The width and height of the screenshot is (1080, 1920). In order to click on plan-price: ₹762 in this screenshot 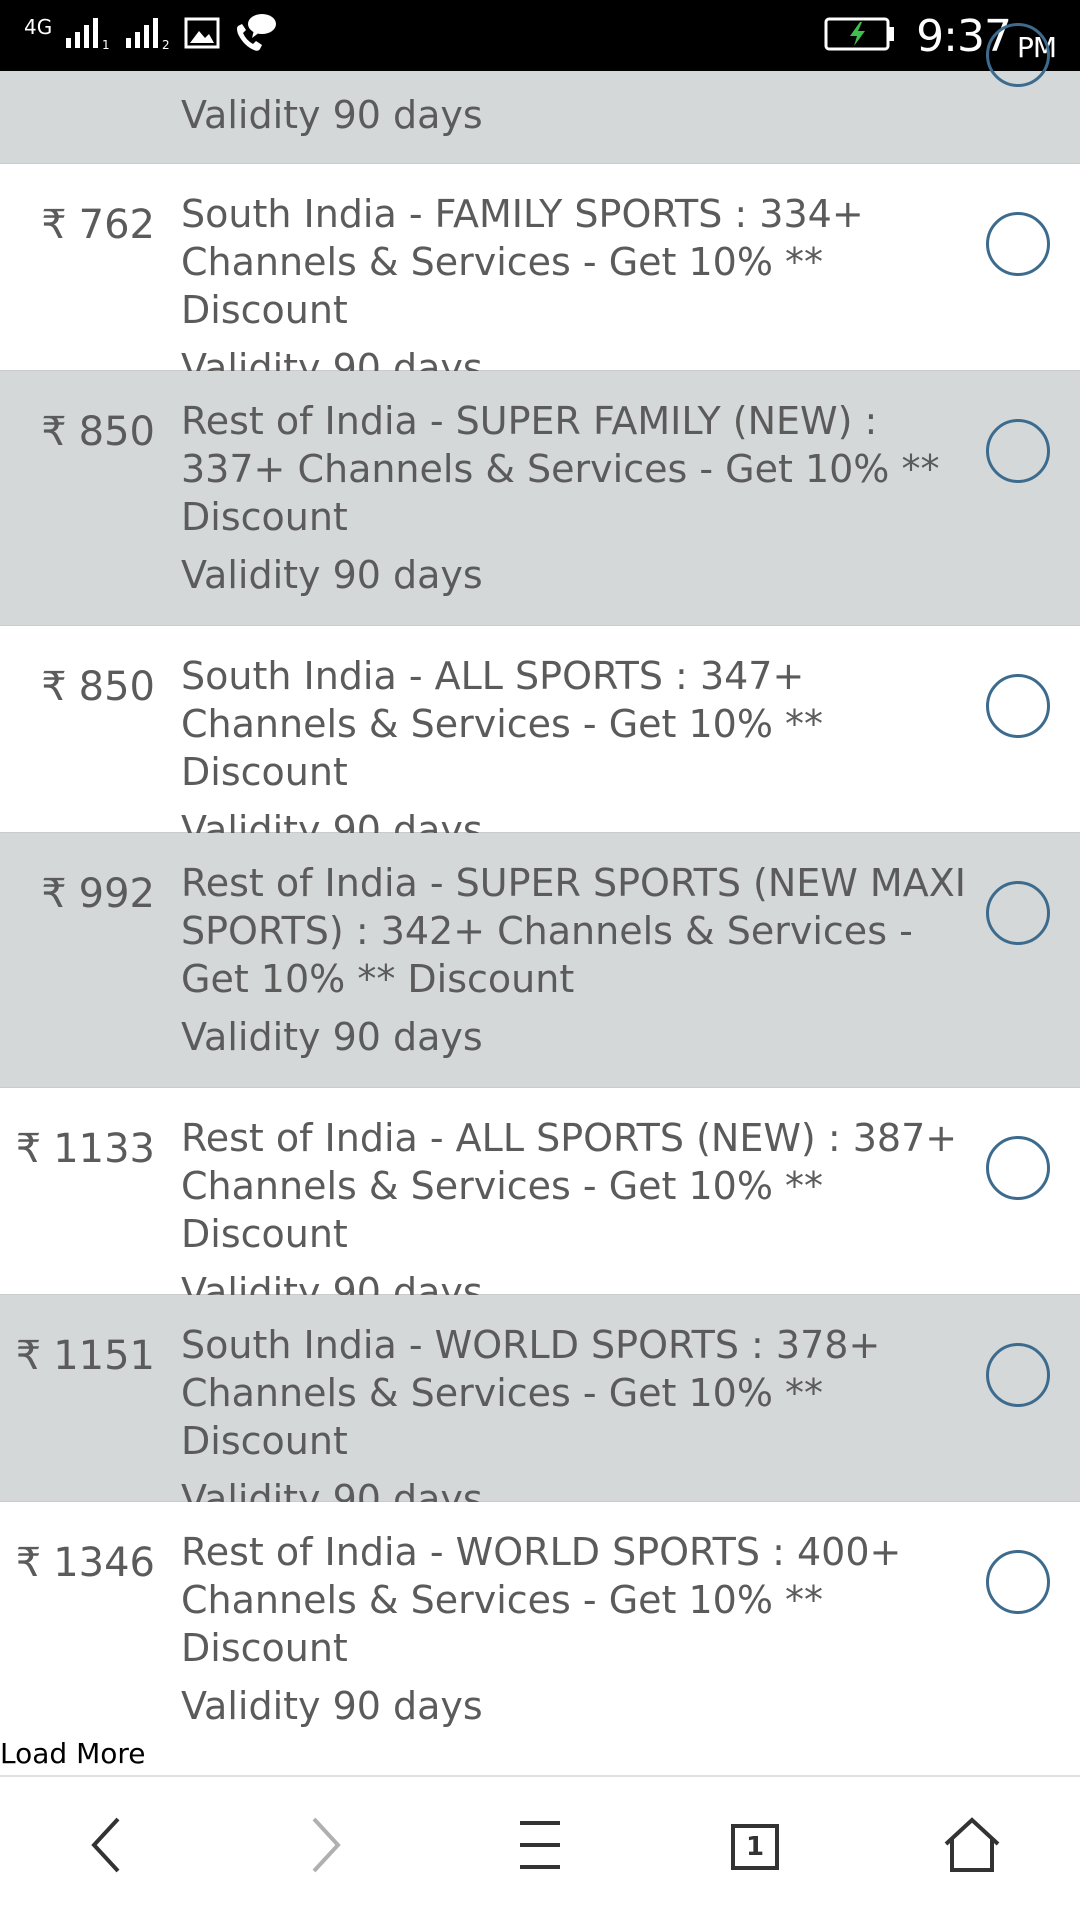, I will do `click(98, 225)`.